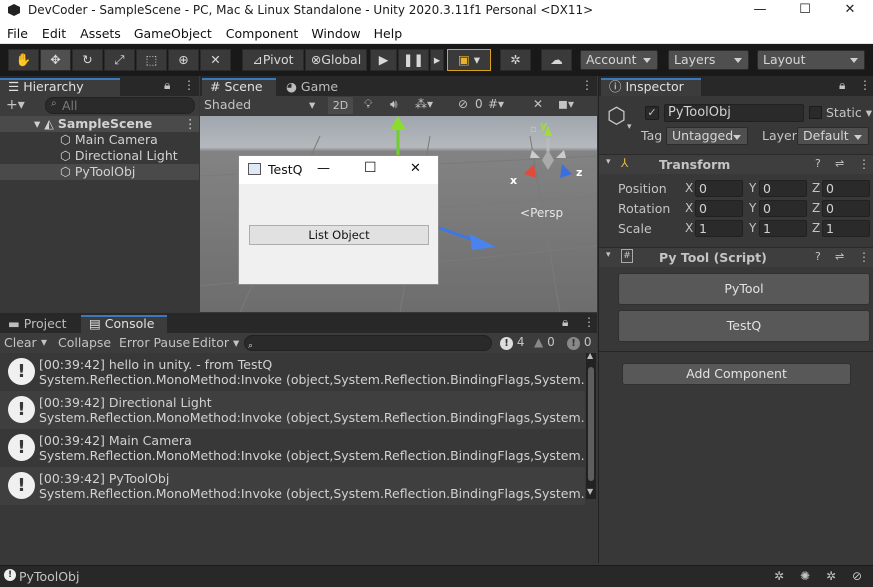 The image size is (873, 587). What do you see at coordinates (99, 124) in the screenshot?
I see `scene-row: ▾ ◭ SampleScene ⋮` at bounding box center [99, 124].